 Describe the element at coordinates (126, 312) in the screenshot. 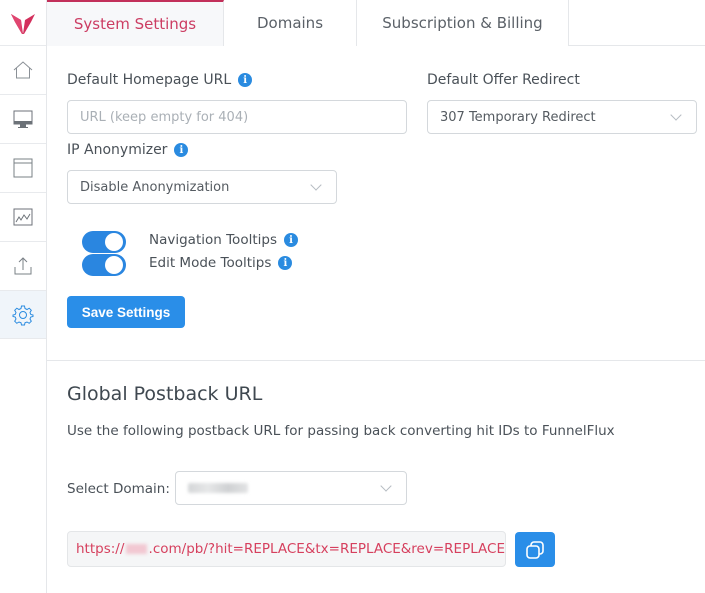

I see `save-settings-button: Save Settings` at that location.